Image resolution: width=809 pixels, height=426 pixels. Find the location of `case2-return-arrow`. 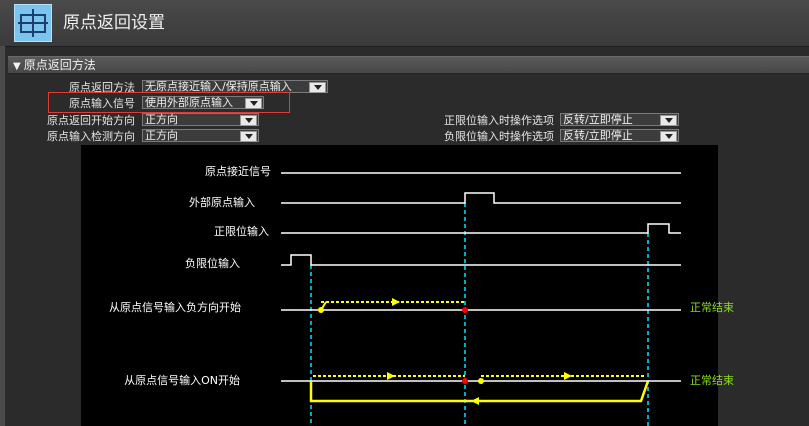

case2-return-arrow is located at coordinates (475, 401).